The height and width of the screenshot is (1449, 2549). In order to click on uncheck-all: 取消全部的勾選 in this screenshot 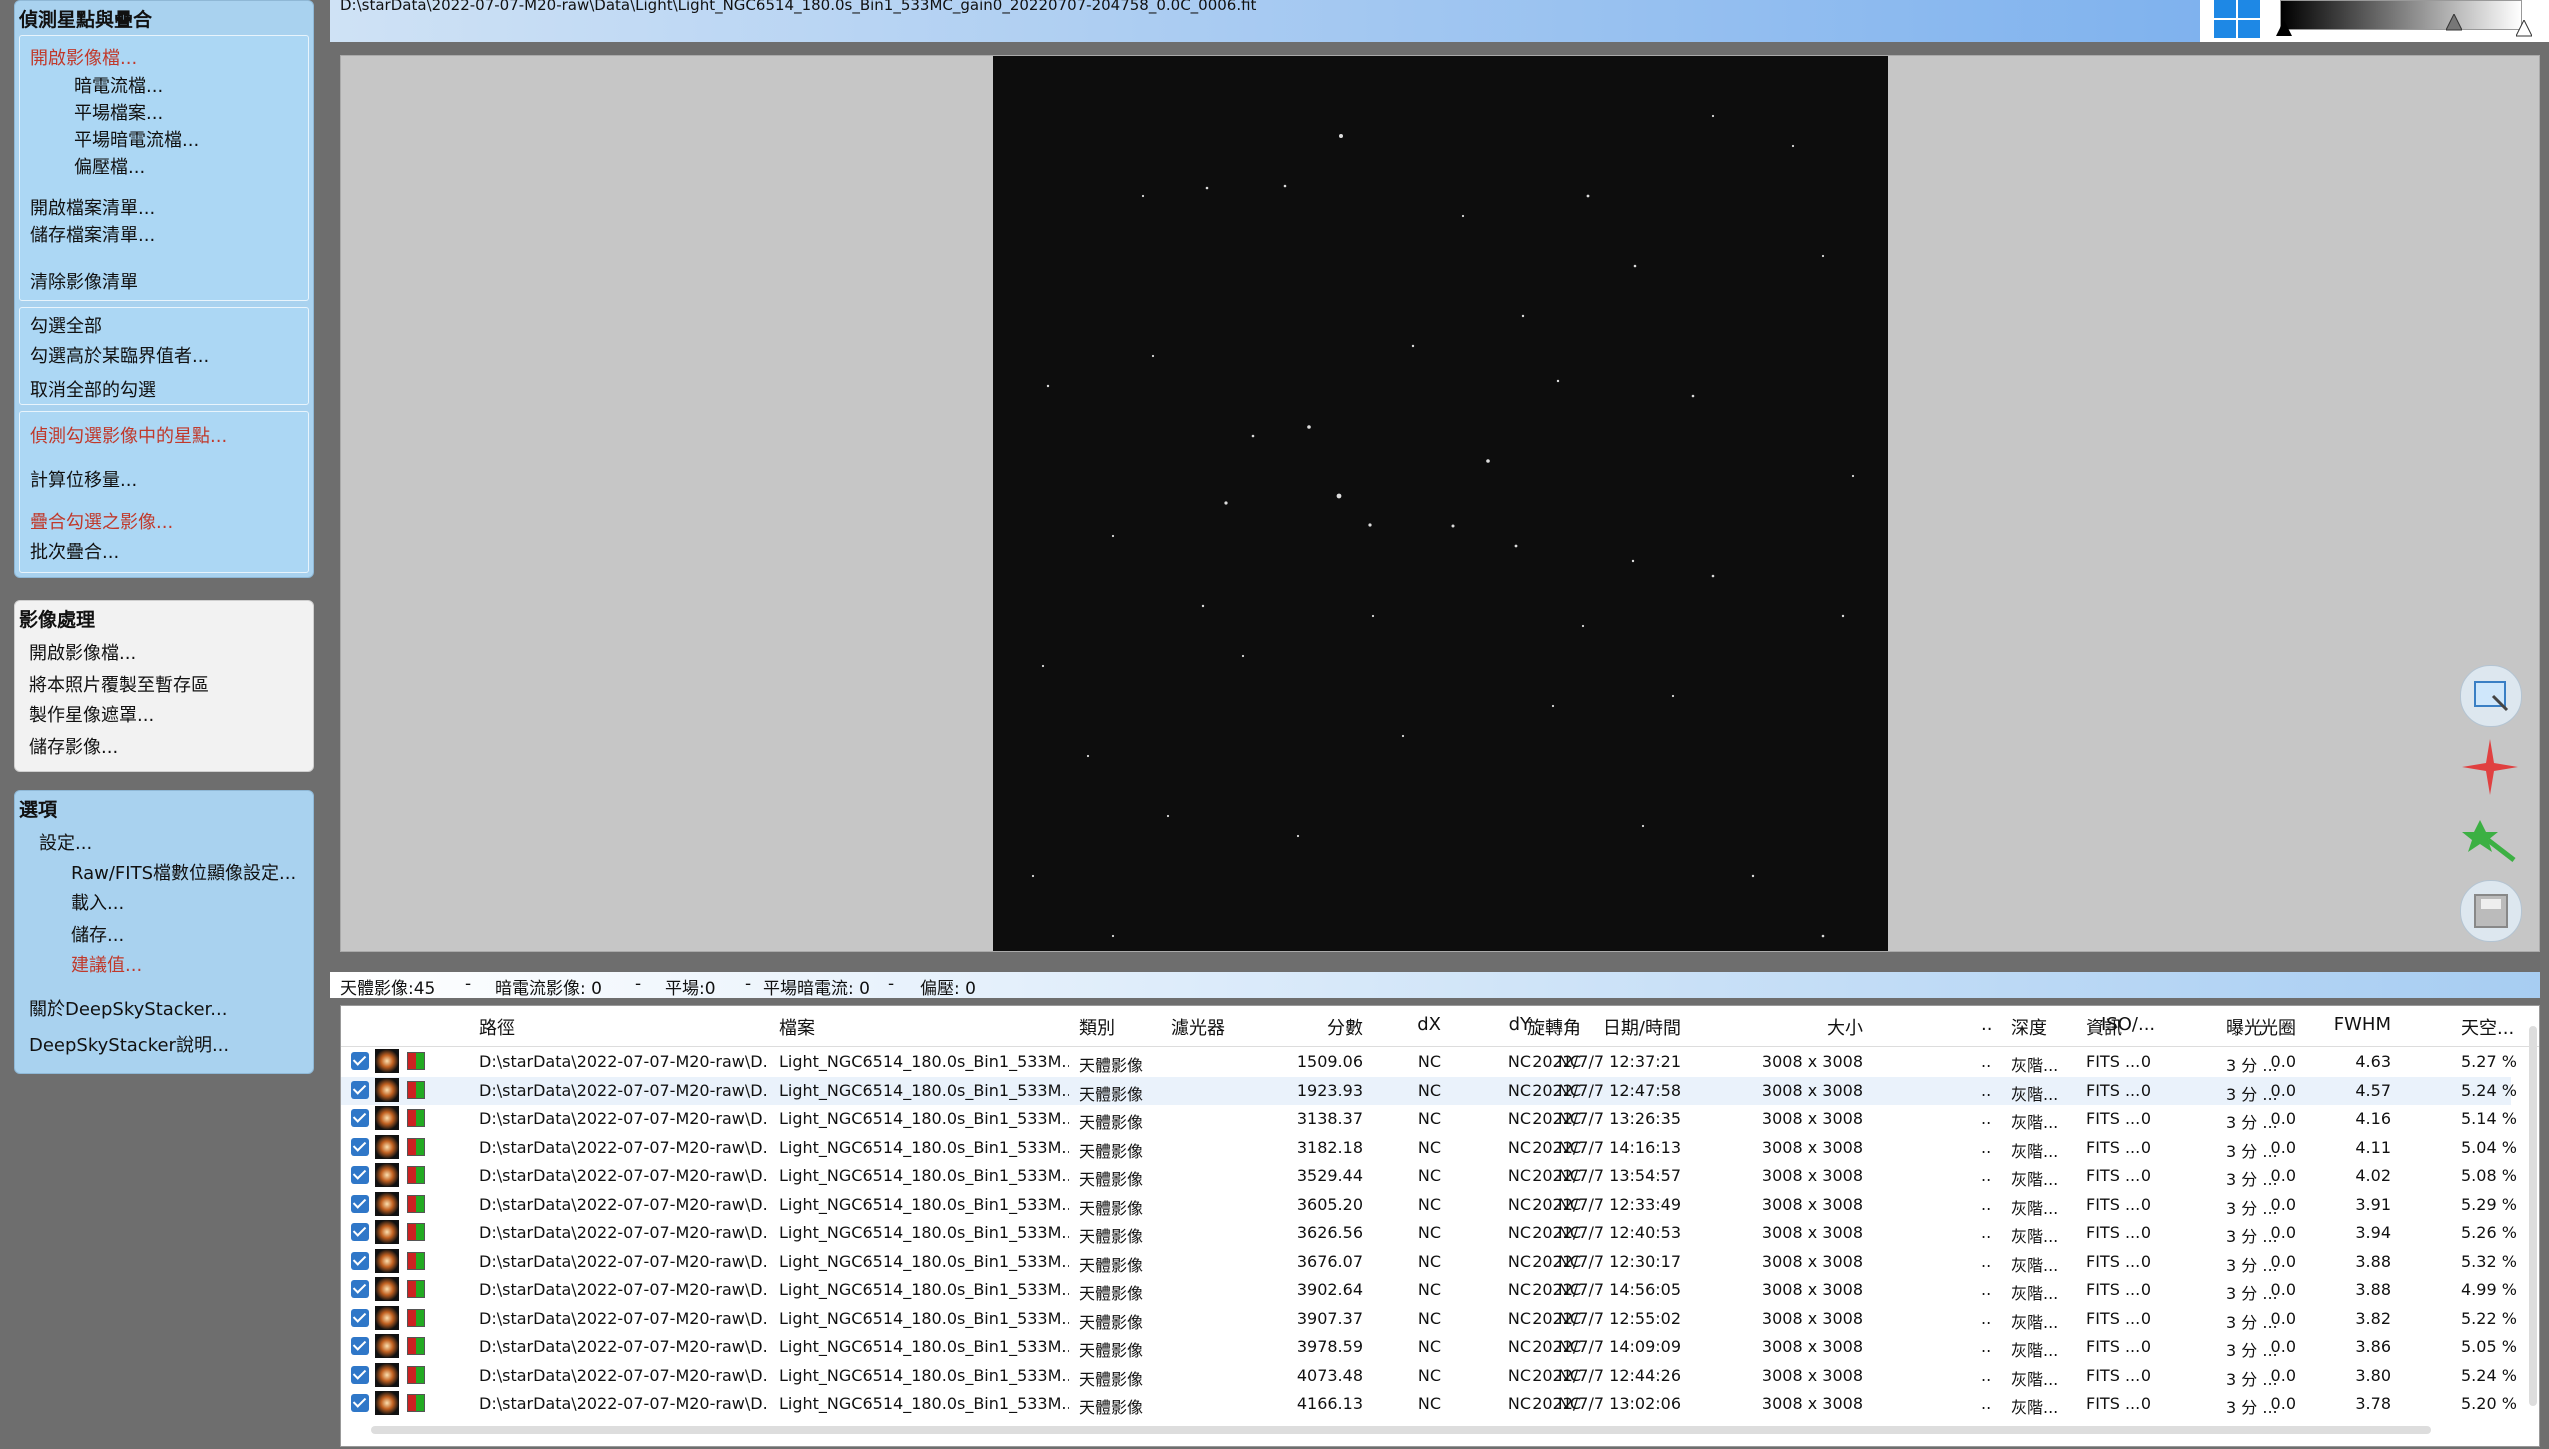, I will do `click(93, 389)`.